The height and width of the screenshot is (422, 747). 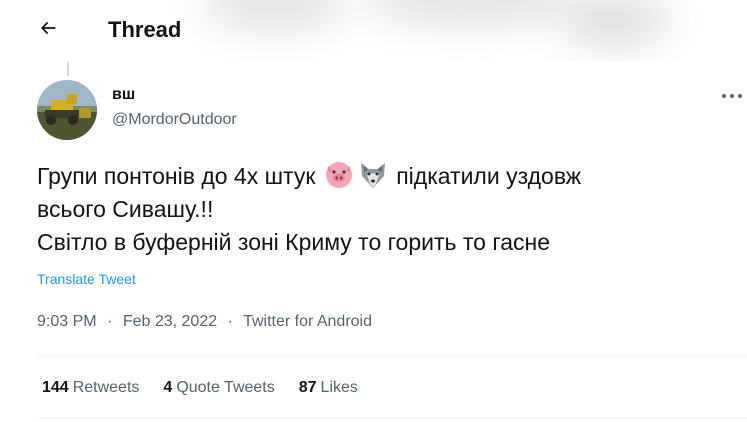 I want to click on quote-tweets-count: 4, so click(x=168, y=387).